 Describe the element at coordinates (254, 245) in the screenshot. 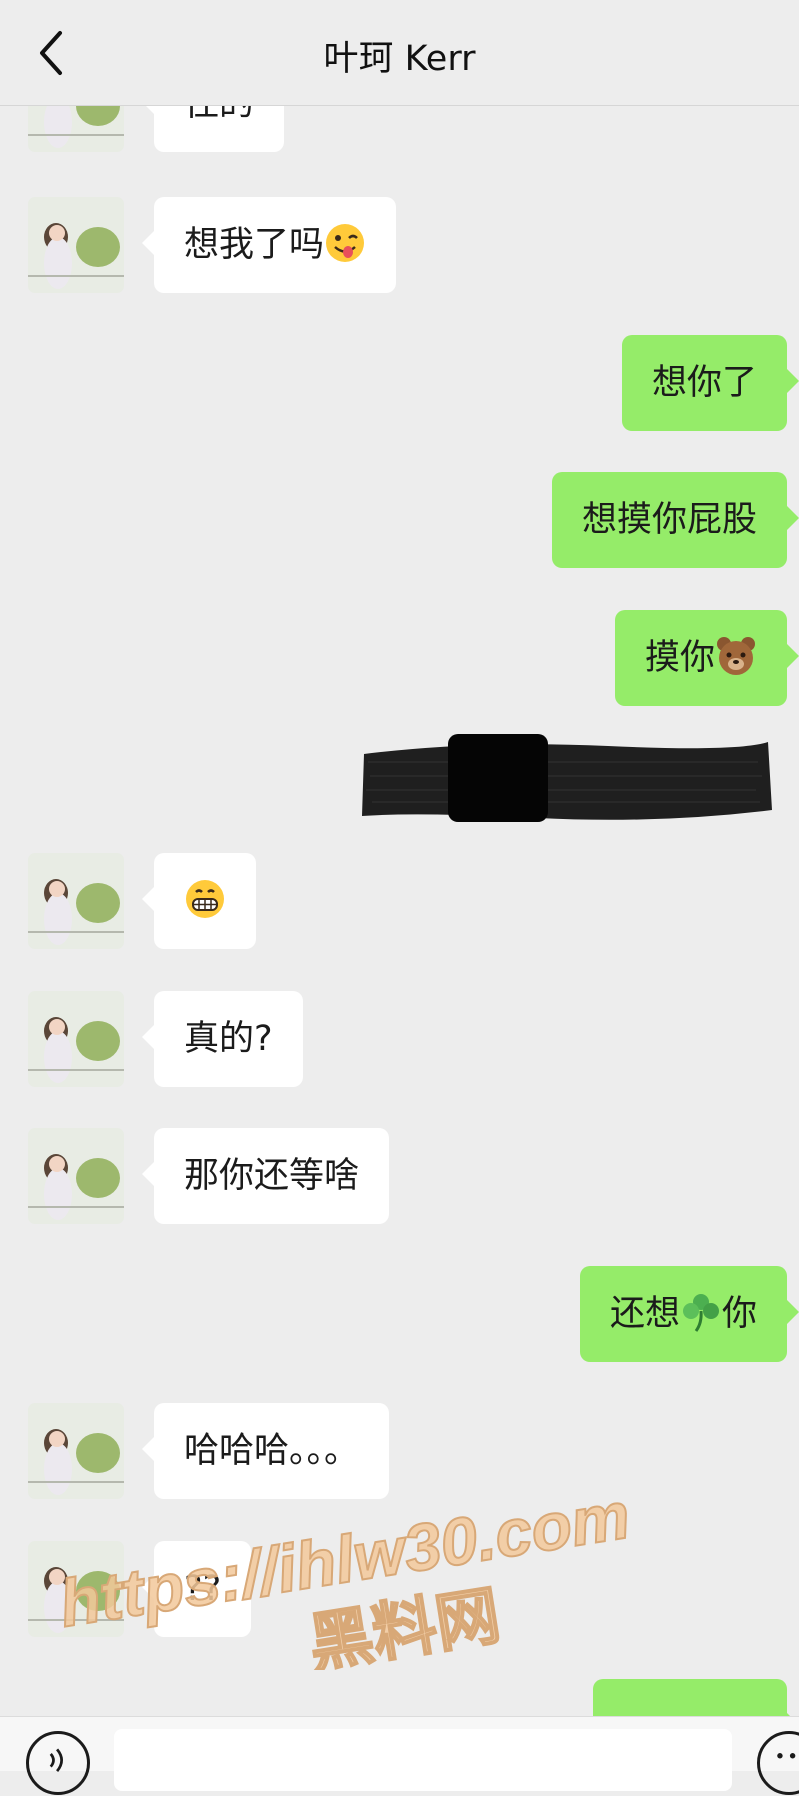

I see `message-text: 想我了吗` at that location.